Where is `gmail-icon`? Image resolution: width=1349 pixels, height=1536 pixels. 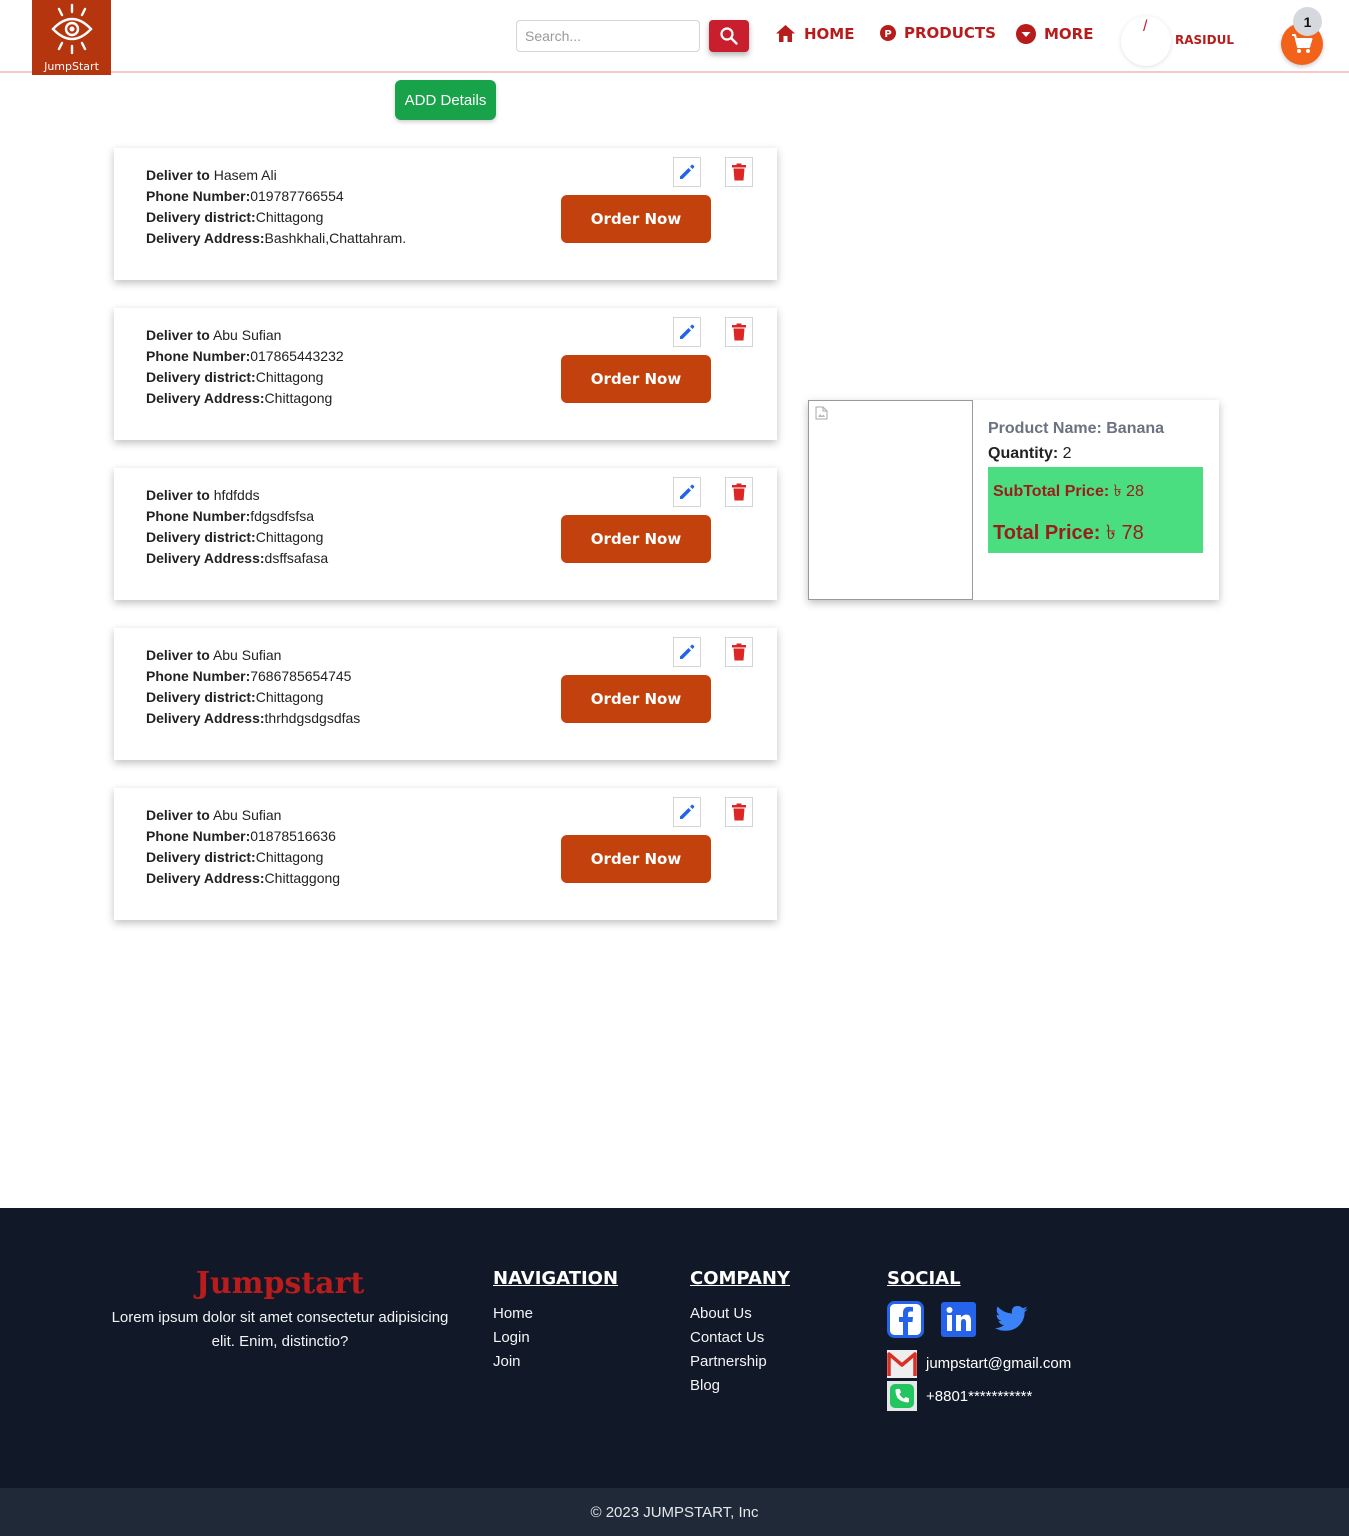
gmail-icon is located at coordinates (902, 1364).